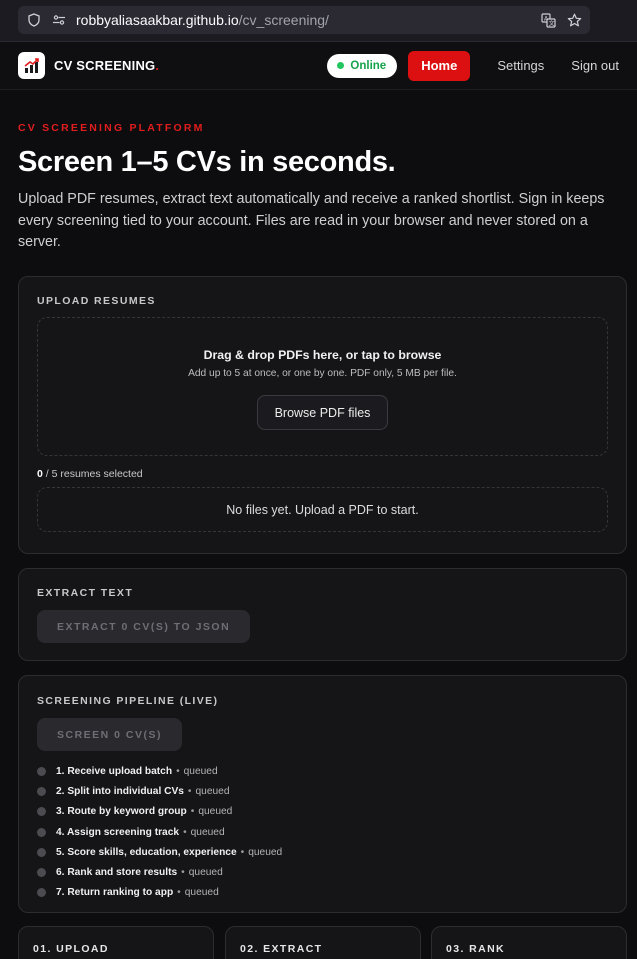  What do you see at coordinates (121, 812) in the screenshot?
I see `step-label: 3. Route by keyword group` at bounding box center [121, 812].